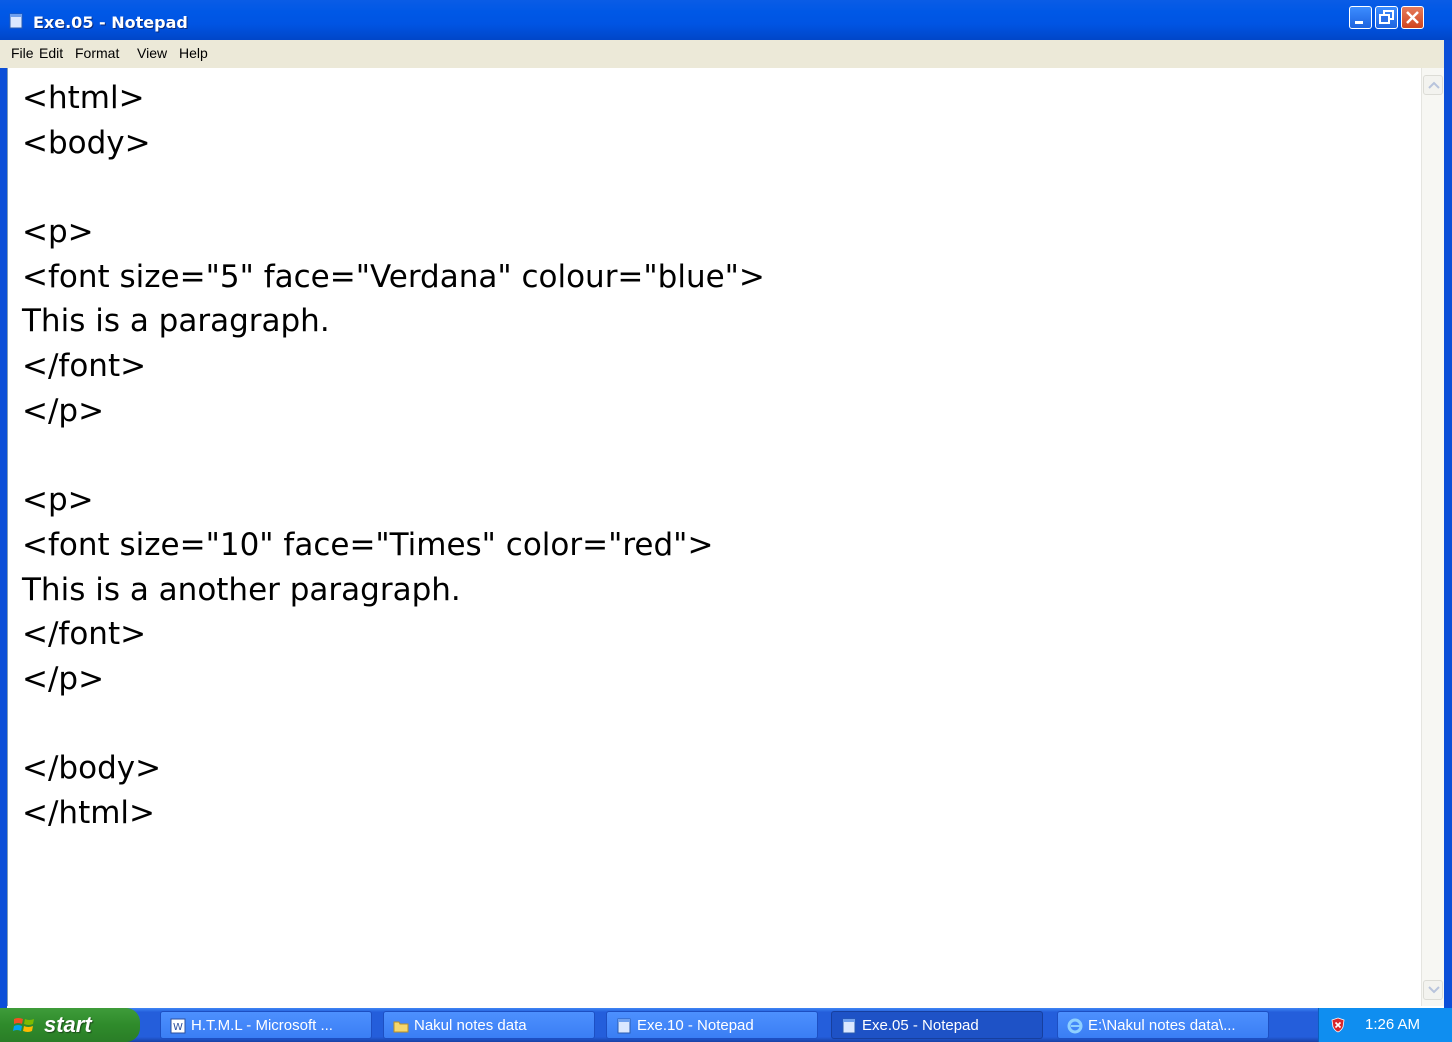 This screenshot has width=1452, height=1042. I want to click on start-button: start, so click(70, 1025).